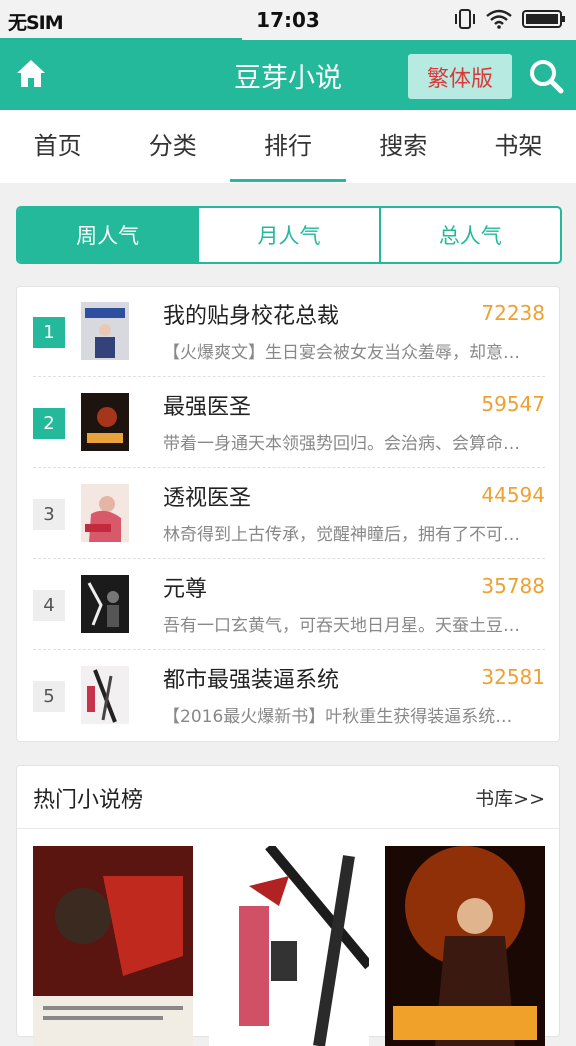 The height and width of the screenshot is (1046, 576). I want to click on book-title: 都市最强装逼系统, so click(251, 680).